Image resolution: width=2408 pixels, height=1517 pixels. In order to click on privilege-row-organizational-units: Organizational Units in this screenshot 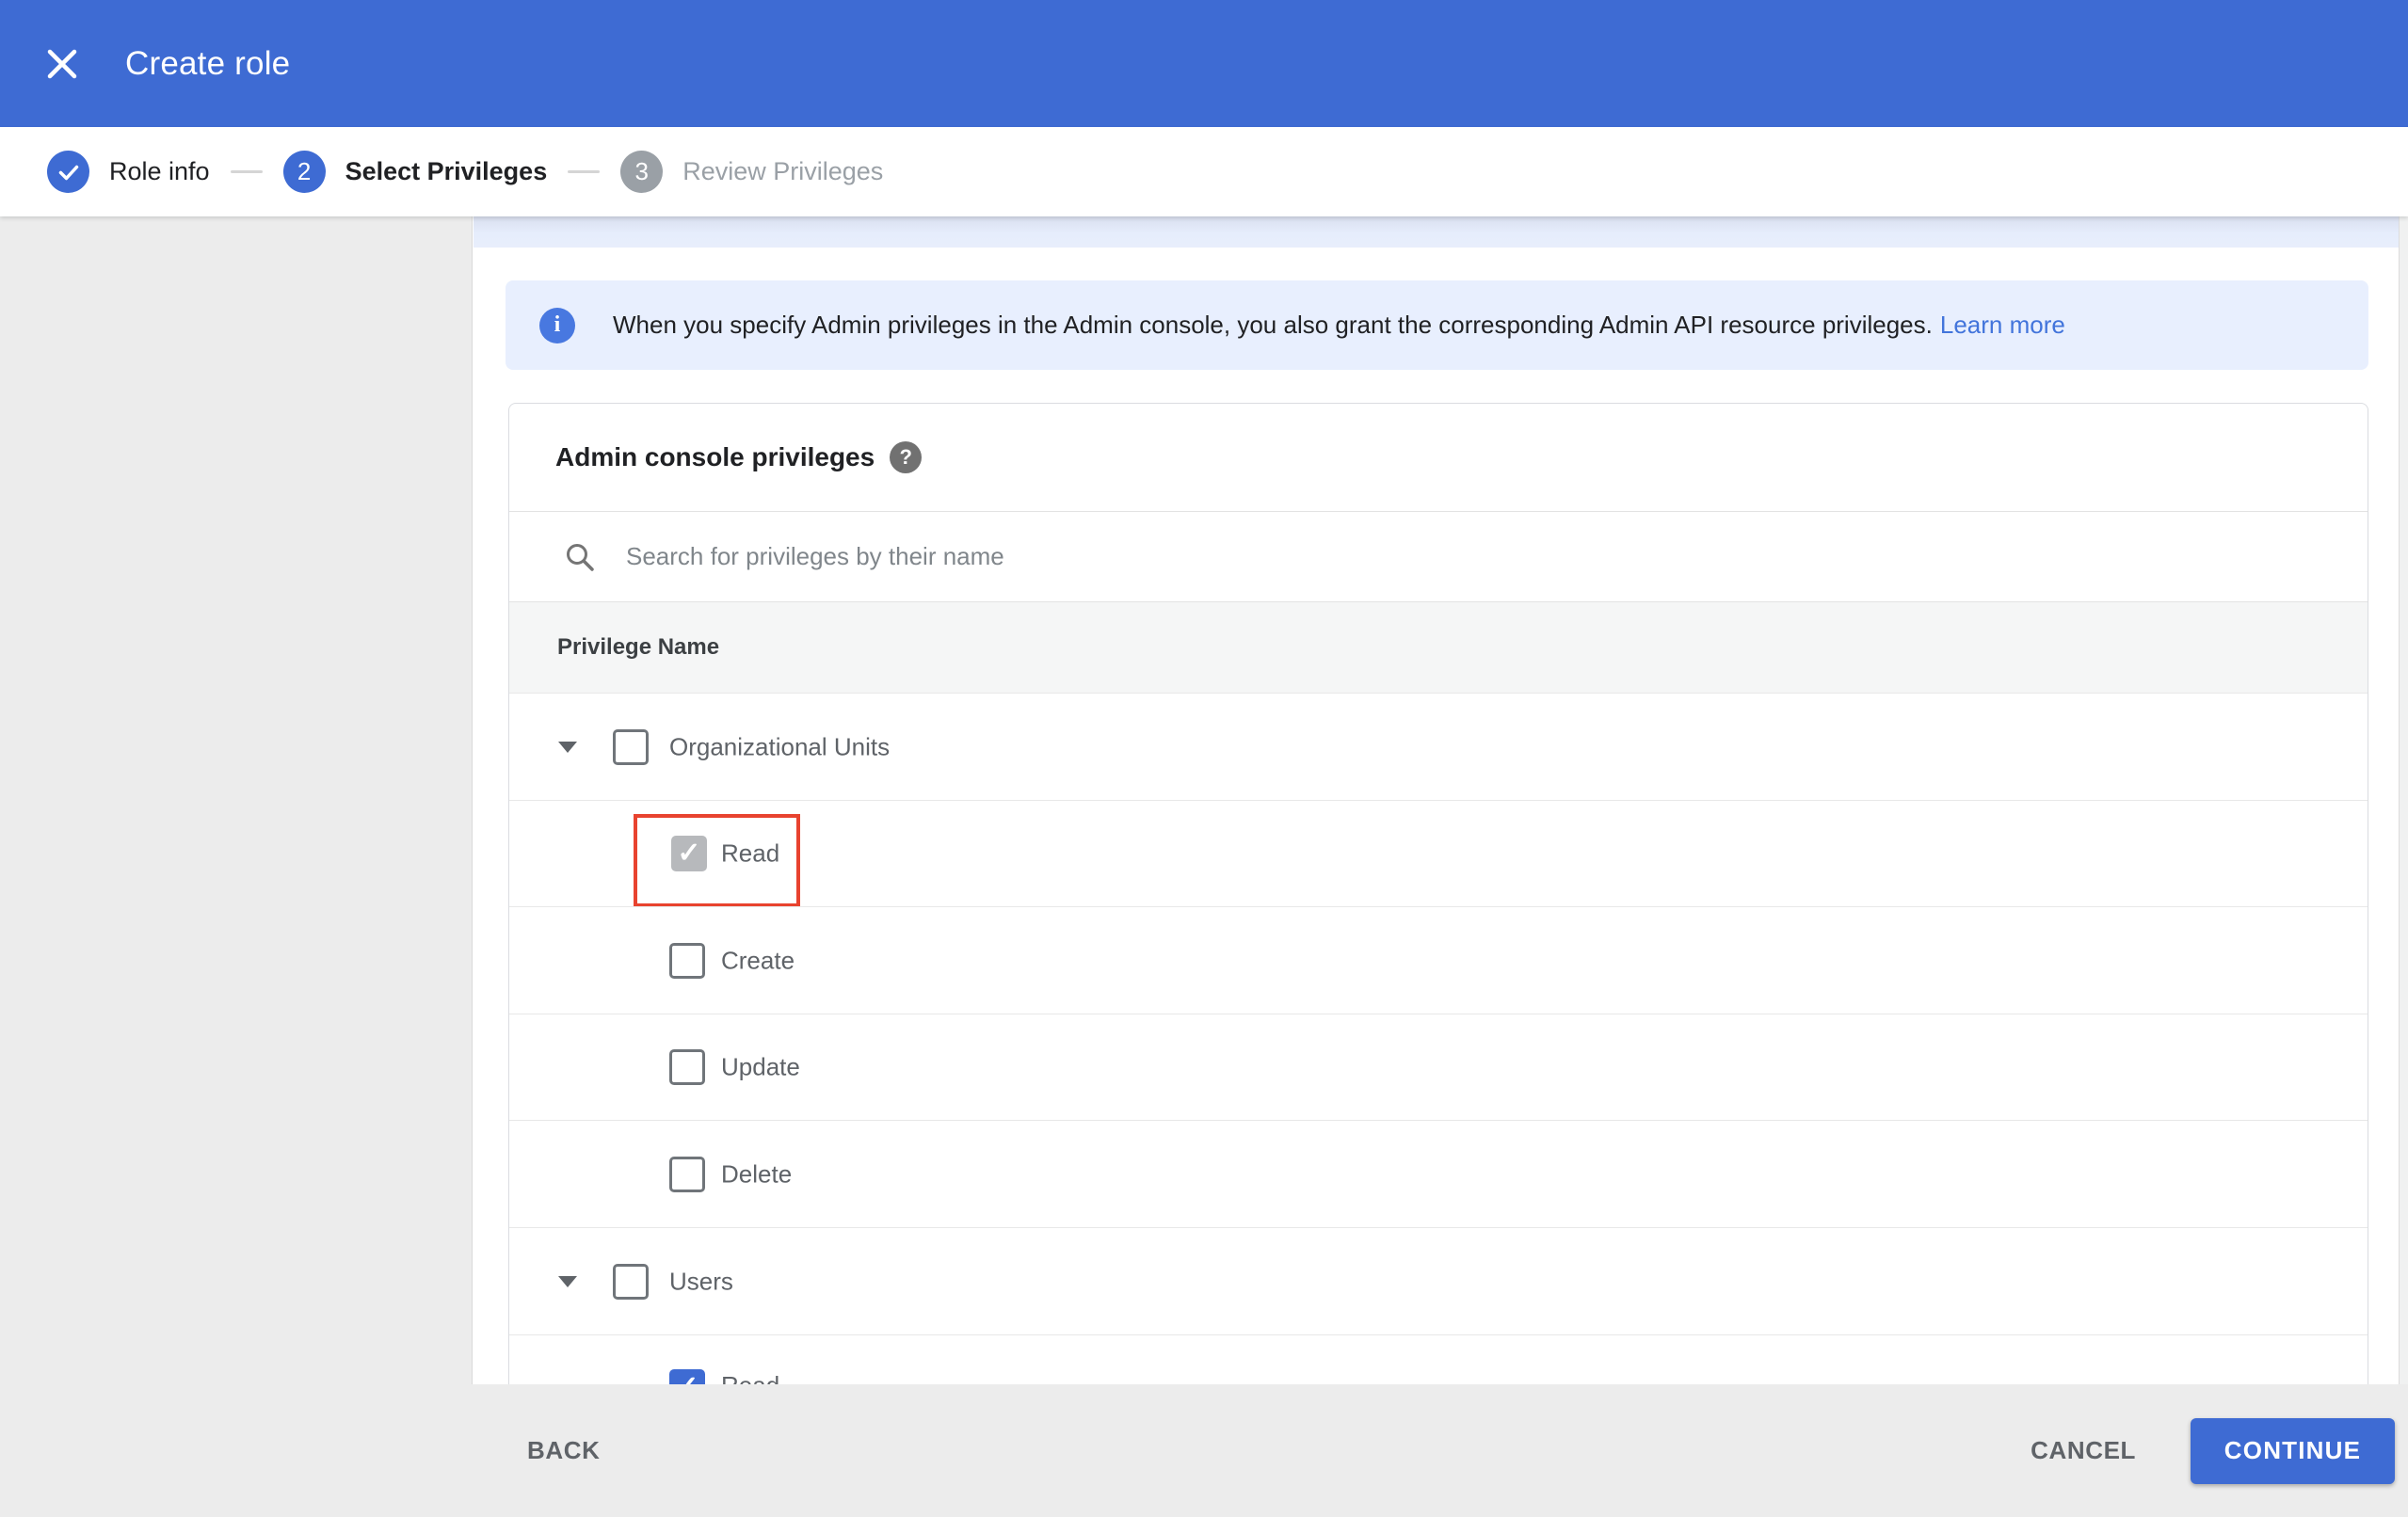, I will do `click(1439, 746)`.